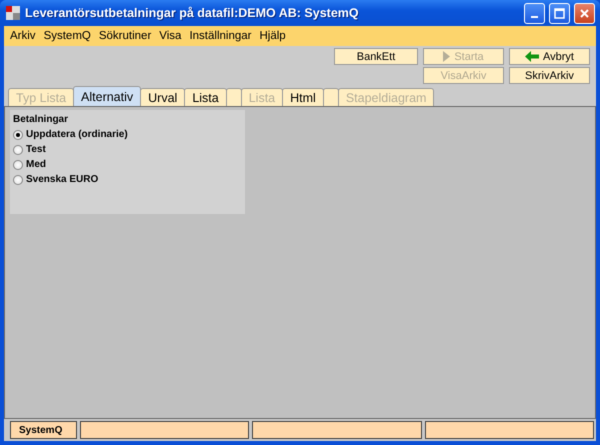 This screenshot has height=445, width=600. What do you see at coordinates (534, 13) in the screenshot?
I see `minimize-button` at bounding box center [534, 13].